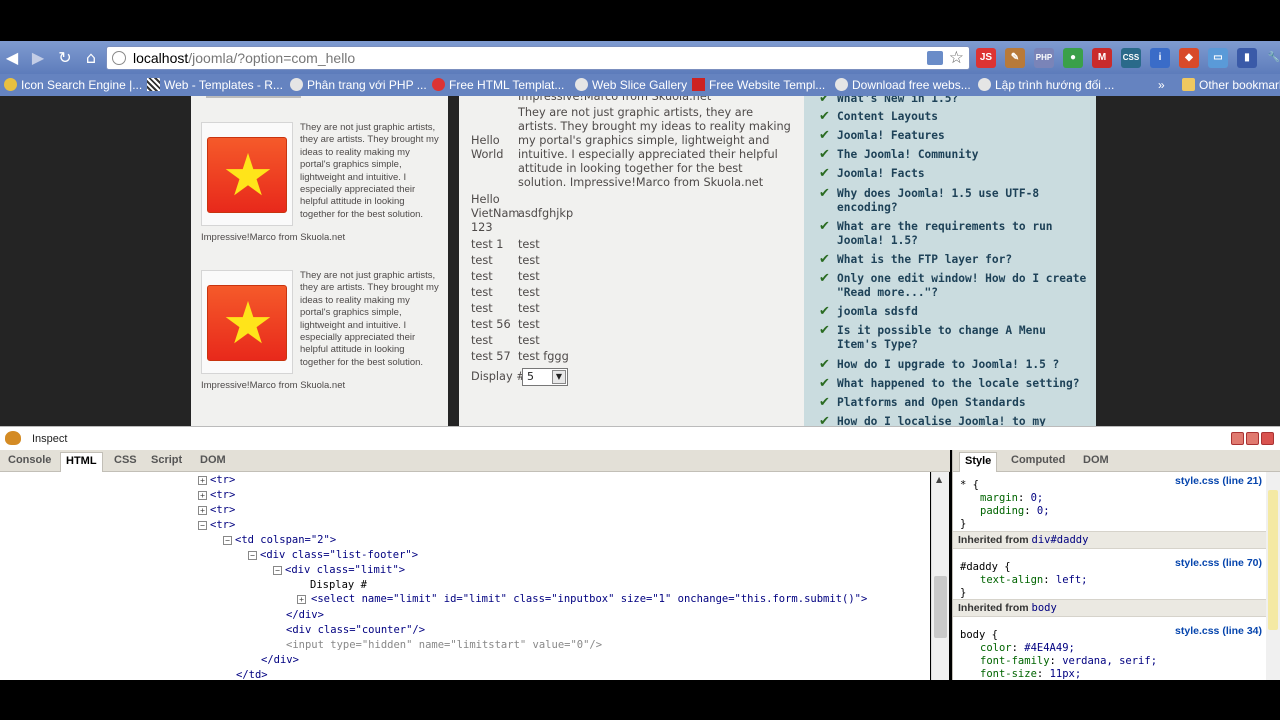 The image size is (1280, 720). Describe the element at coordinates (538, 58) in the screenshot. I see `address-bar: localhost/joomla/?option=com_hello ☆` at that location.